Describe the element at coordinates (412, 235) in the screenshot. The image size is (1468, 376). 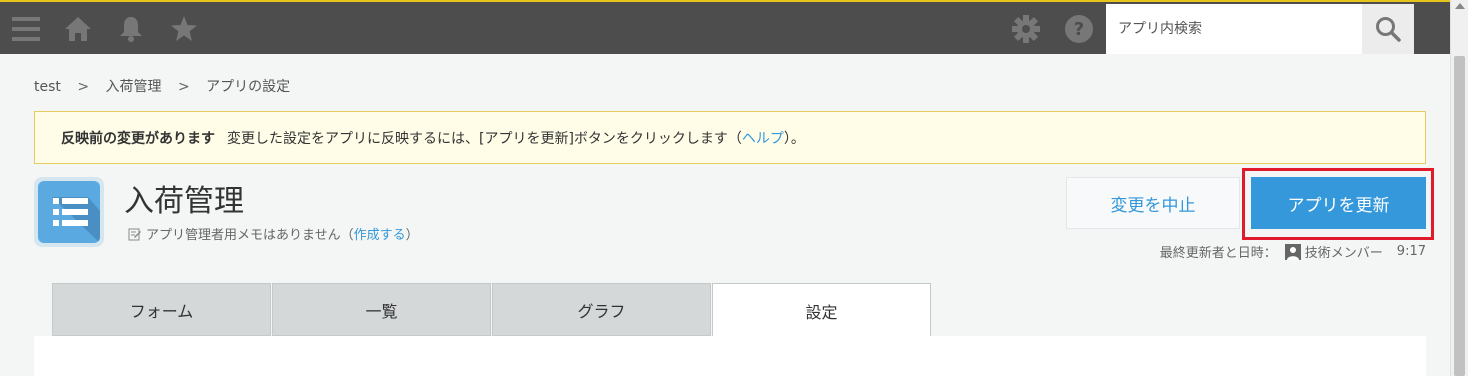
I see `memo-text-end: ）` at that location.